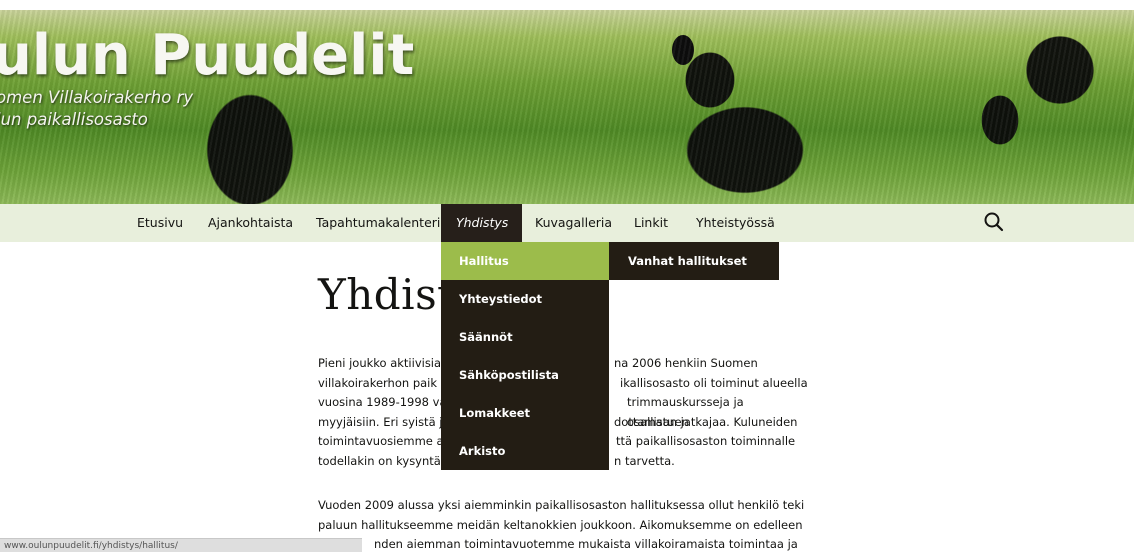 This screenshot has width=1134, height=555. What do you see at coordinates (380, 363) in the screenshot?
I see `text-fragment: Pieni joukko aktiivisia` at bounding box center [380, 363].